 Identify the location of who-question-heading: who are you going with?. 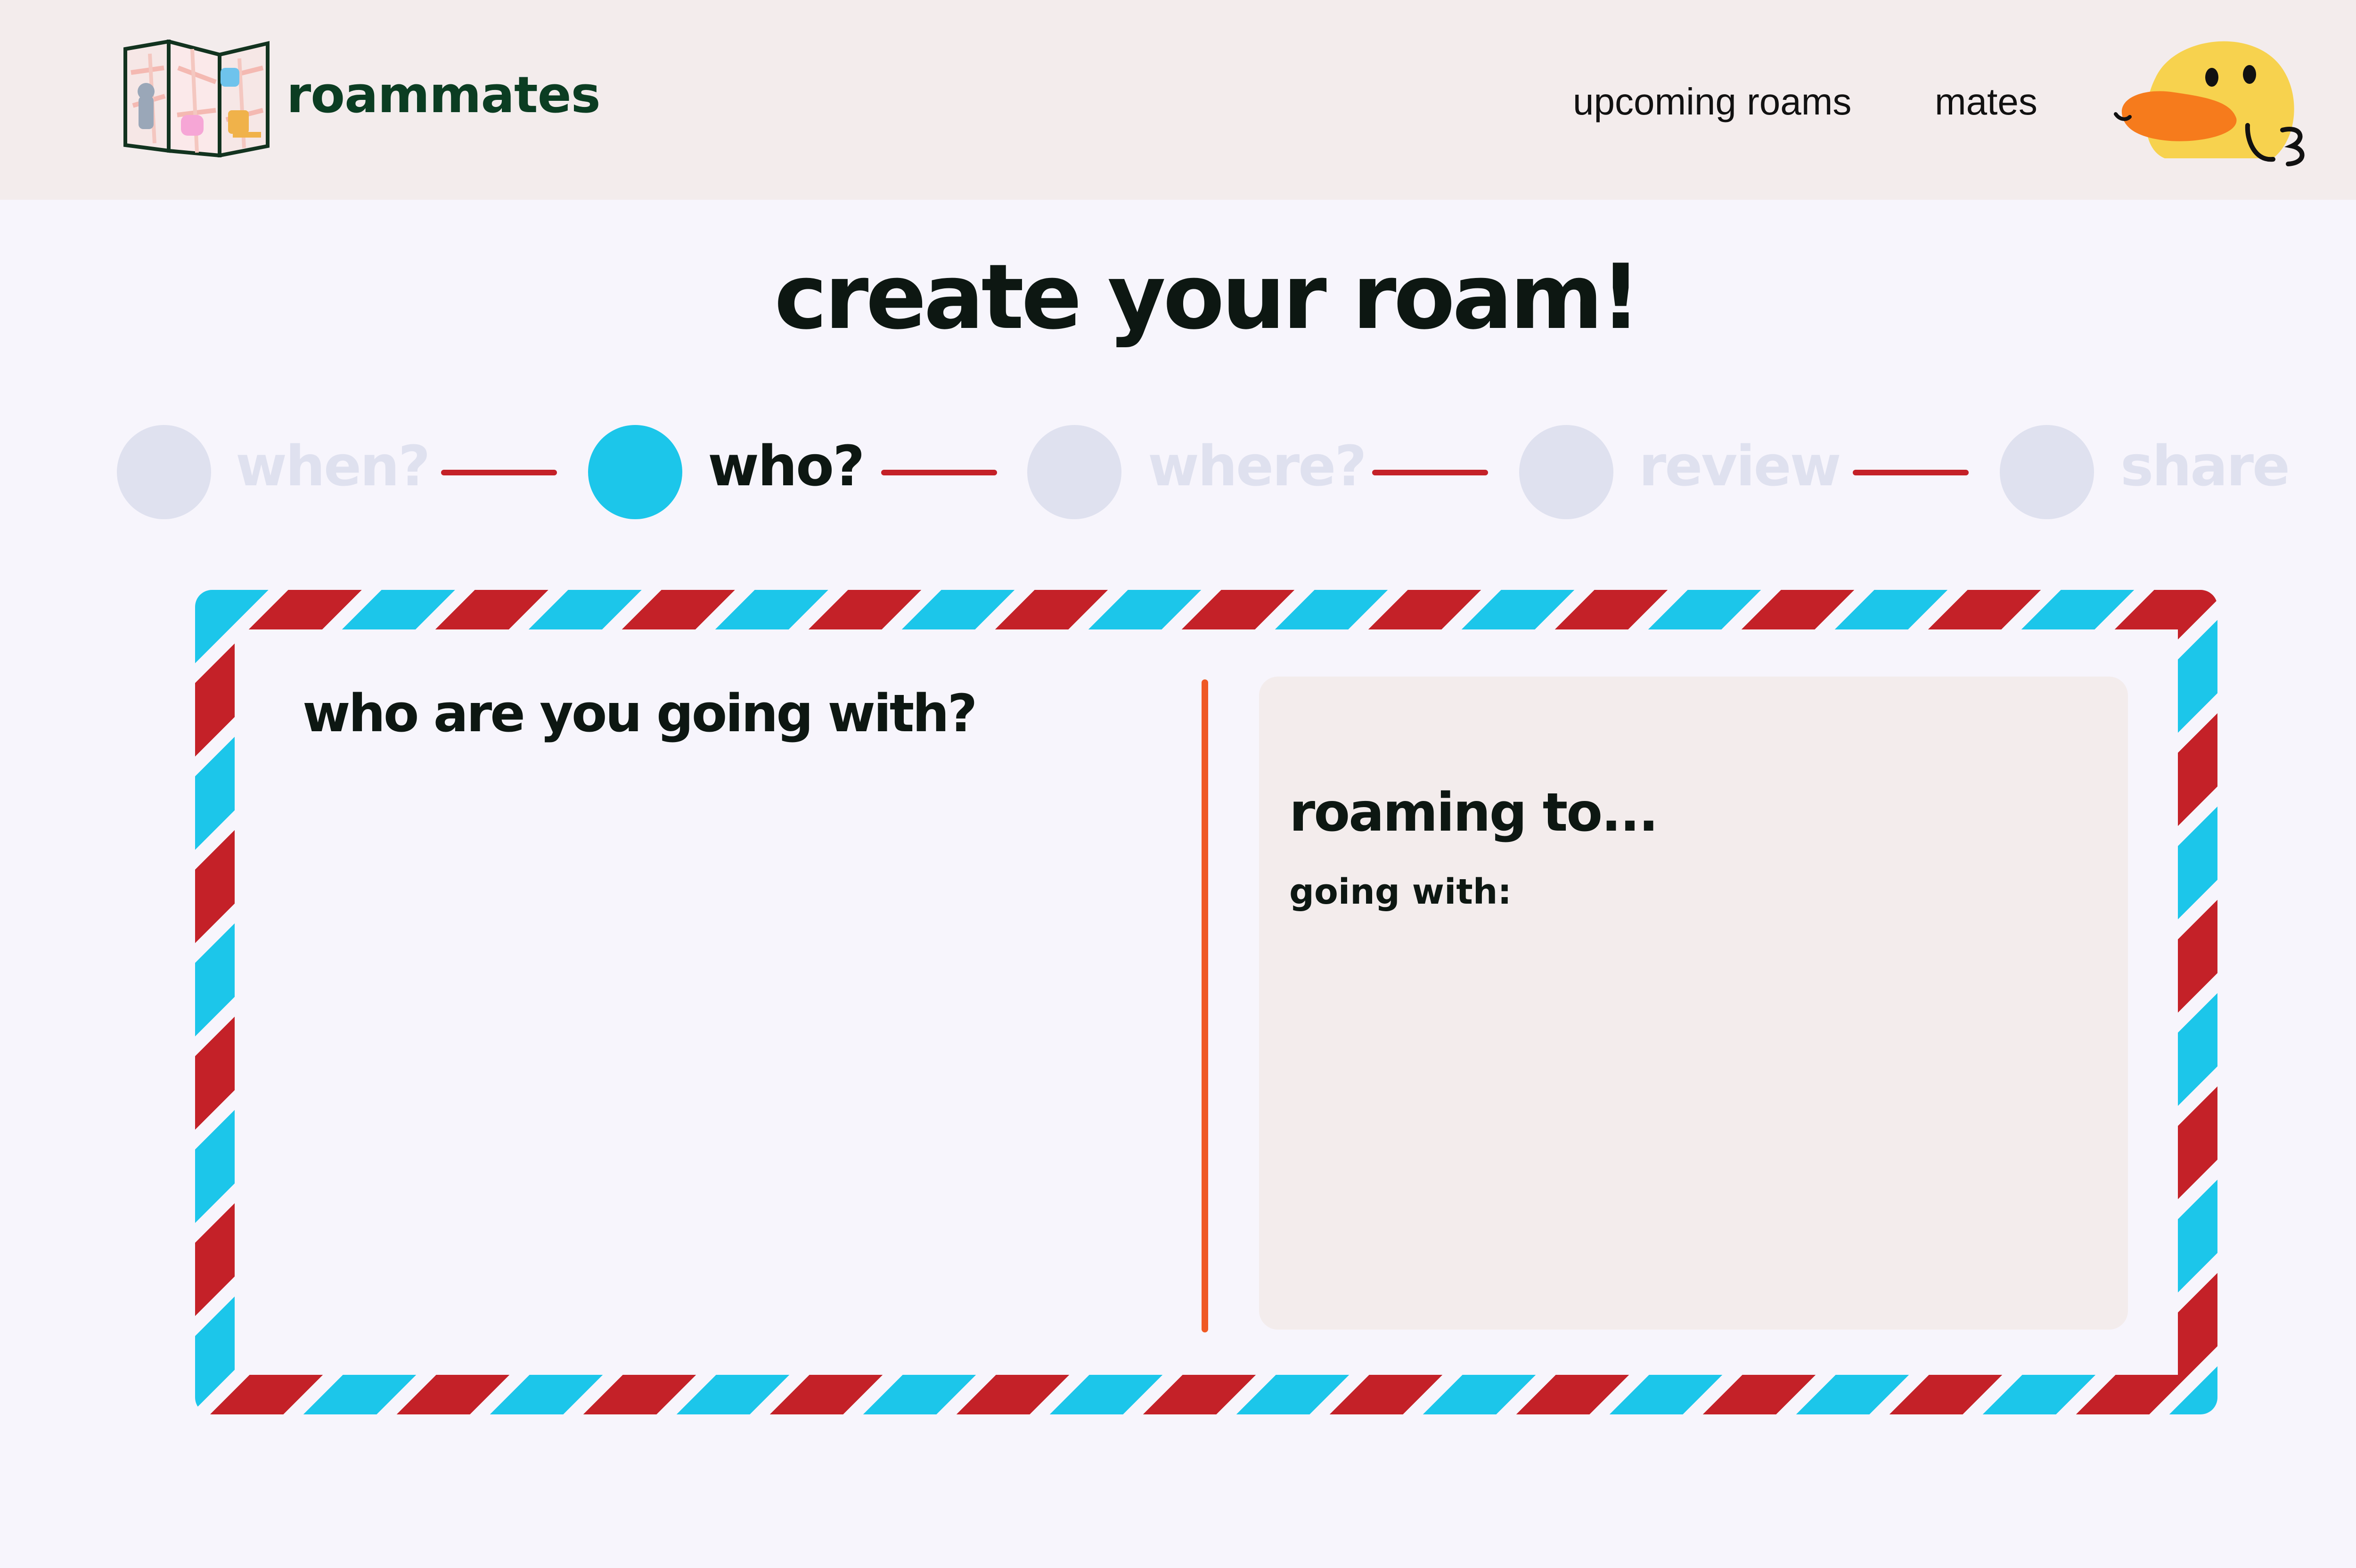
(640, 713).